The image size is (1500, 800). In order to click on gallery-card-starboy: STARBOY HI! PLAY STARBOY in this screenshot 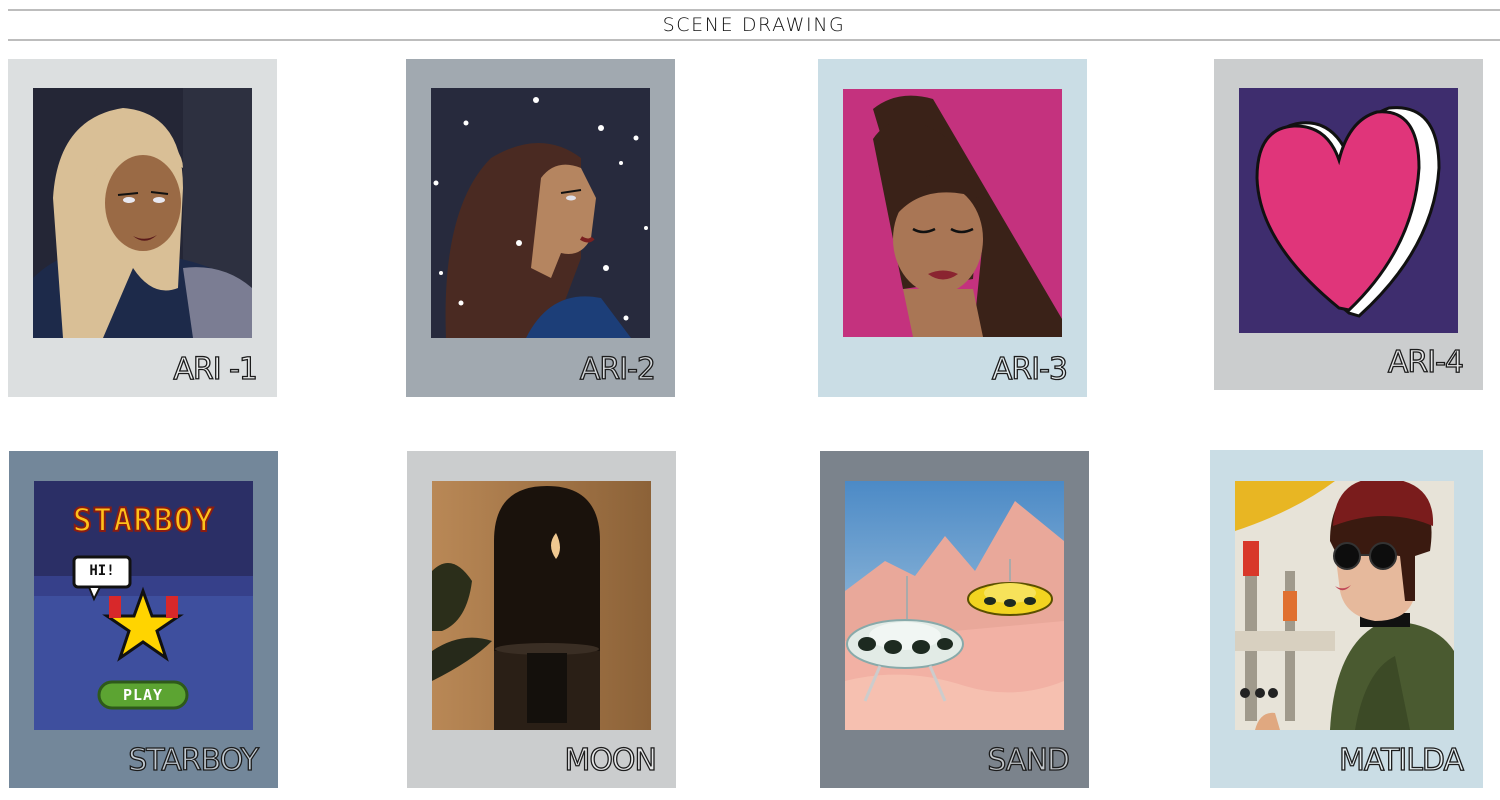, I will do `click(143, 619)`.